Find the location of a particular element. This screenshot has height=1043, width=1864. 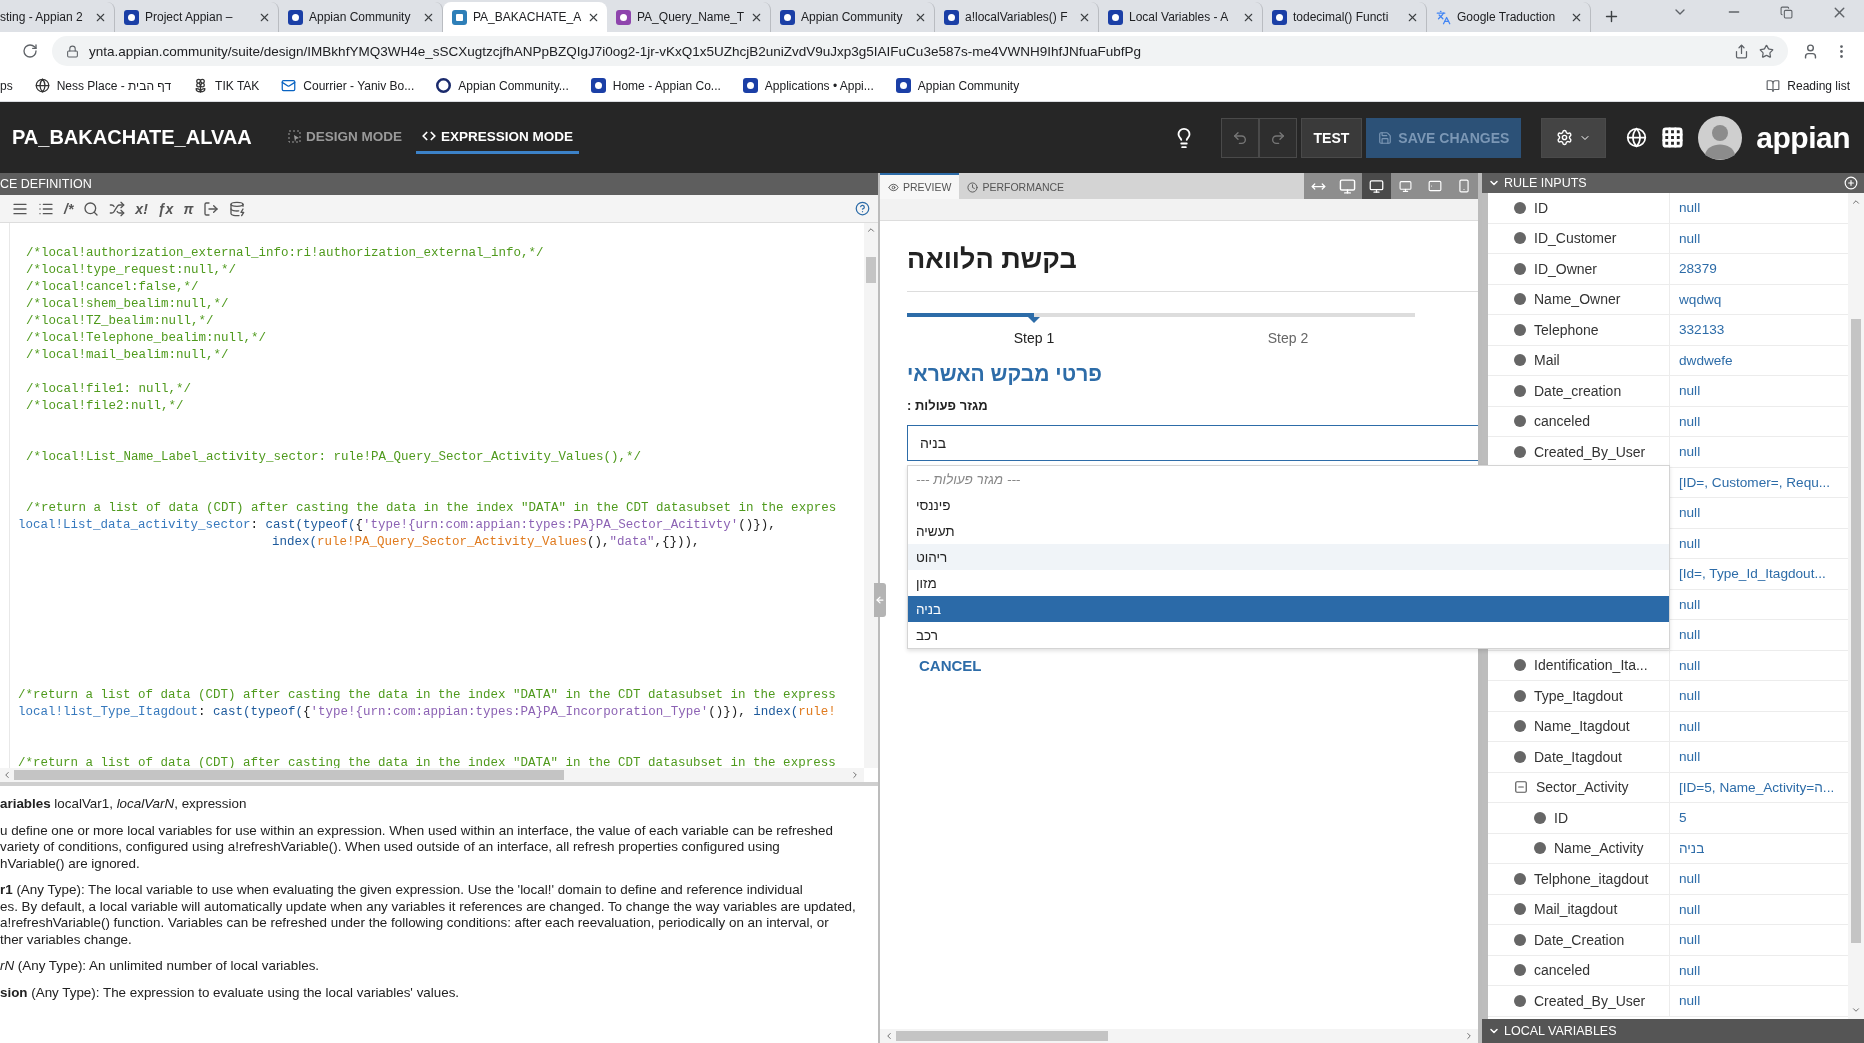

avatar-icon is located at coordinates (1720, 137).